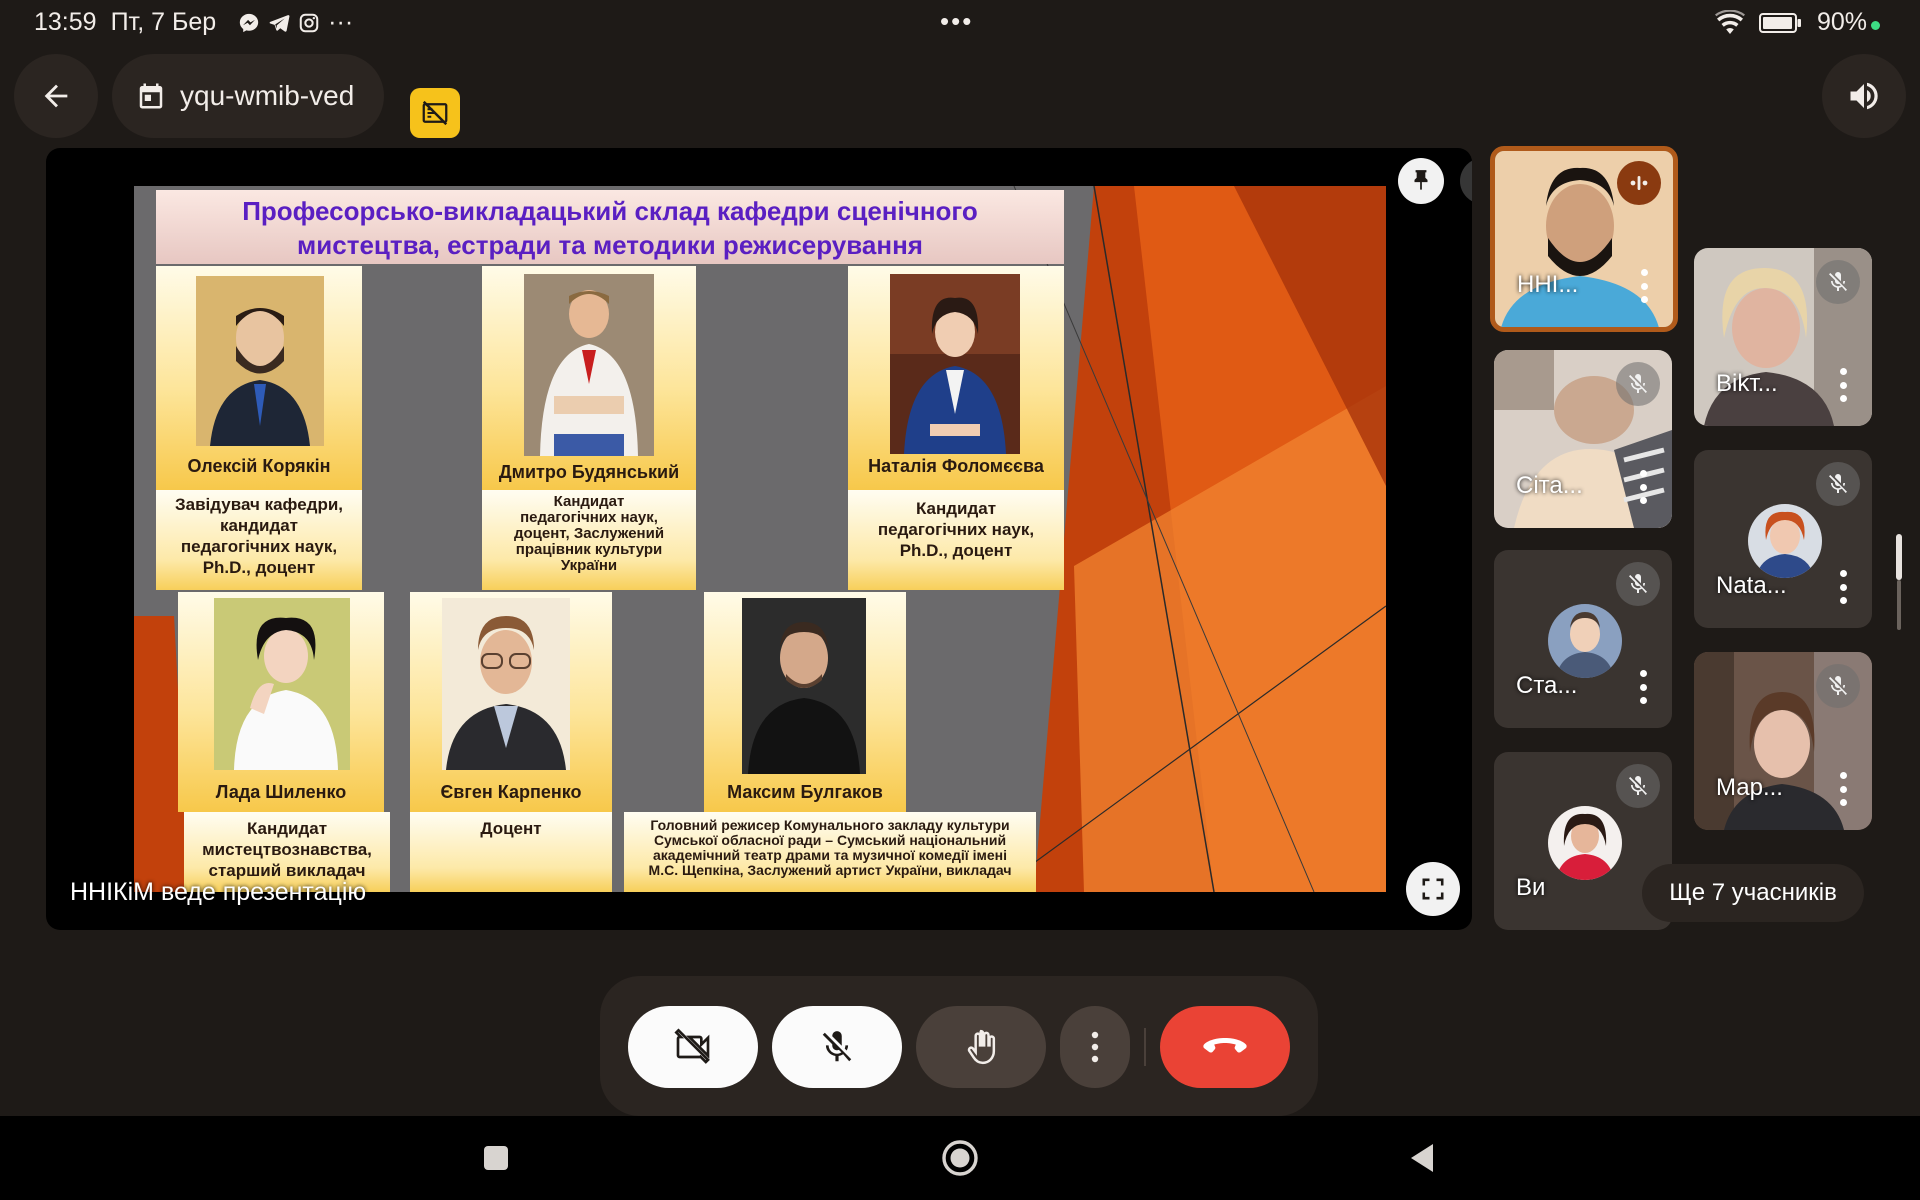 This screenshot has width=1920, height=1200. I want to click on presenter-muted-indicator, so click(1466, 181).